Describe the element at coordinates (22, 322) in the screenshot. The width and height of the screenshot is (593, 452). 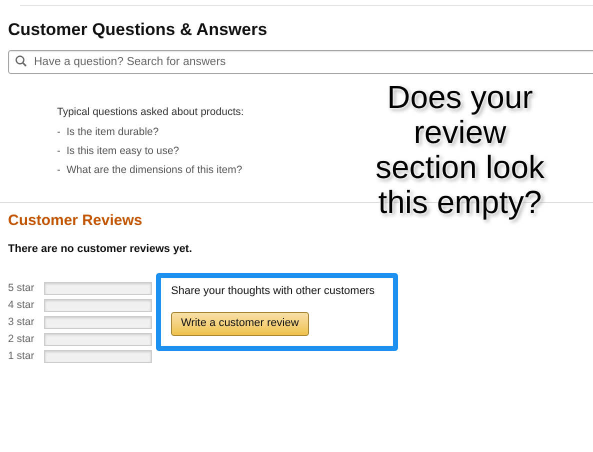
I see `star-label: 3 star` at that location.